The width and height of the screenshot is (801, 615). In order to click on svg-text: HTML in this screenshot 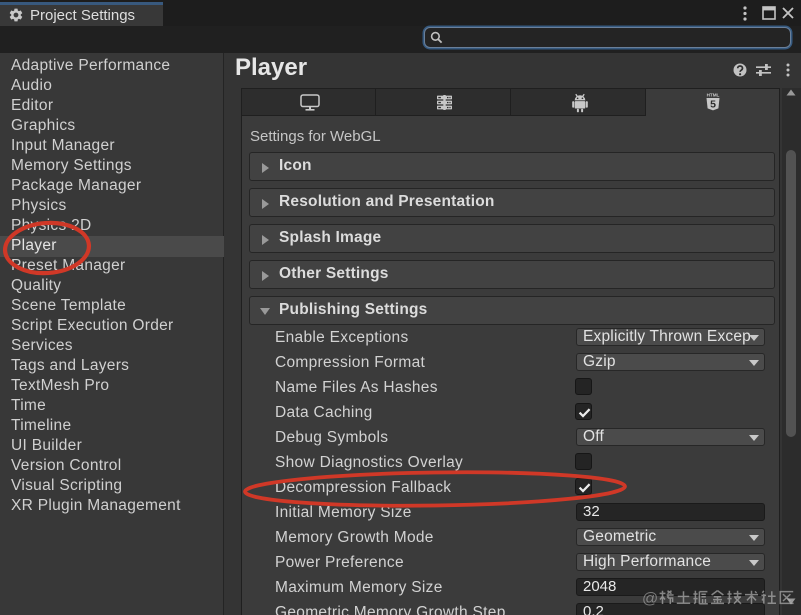, I will do `click(713, 95)`.